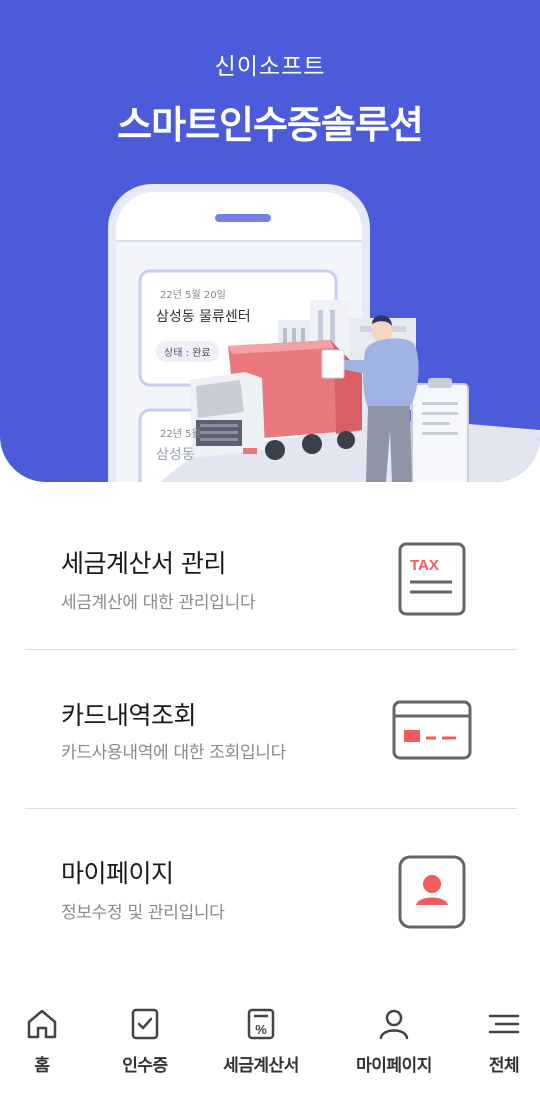  Describe the element at coordinates (203, 317) in the screenshot. I see `card-title: 삼성동 물류센터` at that location.